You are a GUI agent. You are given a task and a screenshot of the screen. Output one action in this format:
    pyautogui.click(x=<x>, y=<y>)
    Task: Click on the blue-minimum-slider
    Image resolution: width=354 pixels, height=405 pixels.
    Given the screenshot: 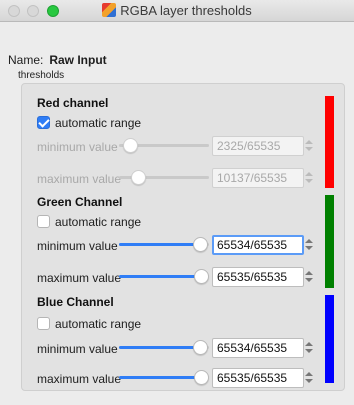 What is the action you would take?
    pyautogui.click(x=164, y=347)
    